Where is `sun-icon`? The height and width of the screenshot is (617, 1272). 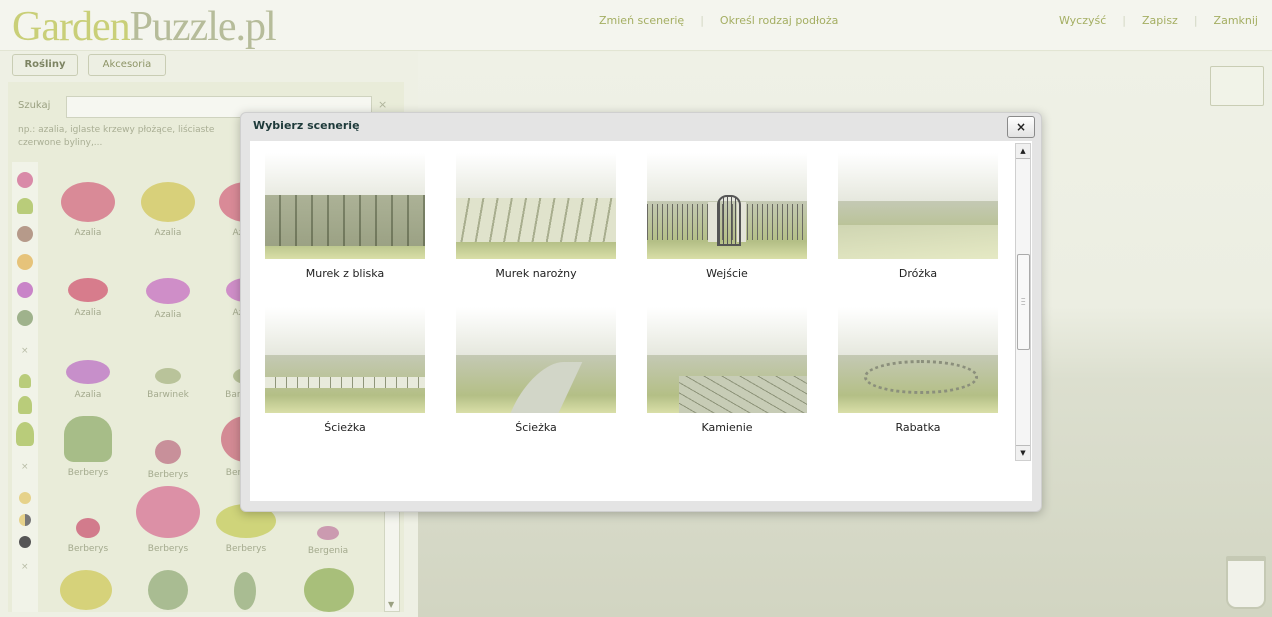 sun-icon is located at coordinates (25, 498).